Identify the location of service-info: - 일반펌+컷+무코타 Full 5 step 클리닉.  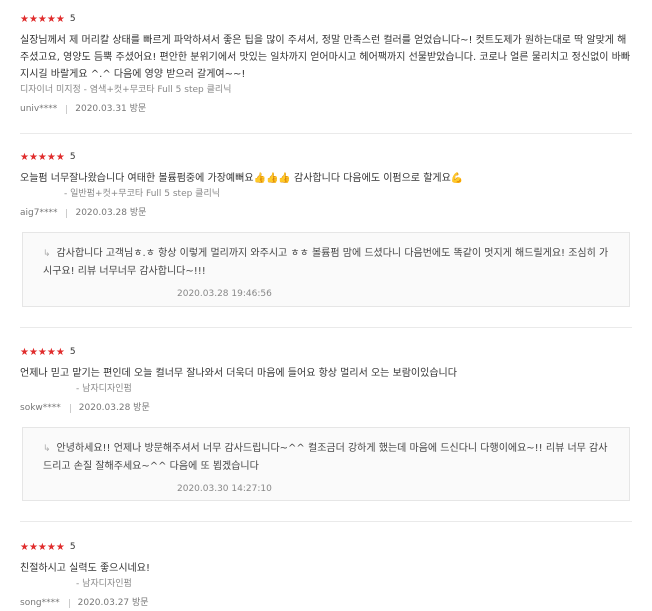
(142, 194).